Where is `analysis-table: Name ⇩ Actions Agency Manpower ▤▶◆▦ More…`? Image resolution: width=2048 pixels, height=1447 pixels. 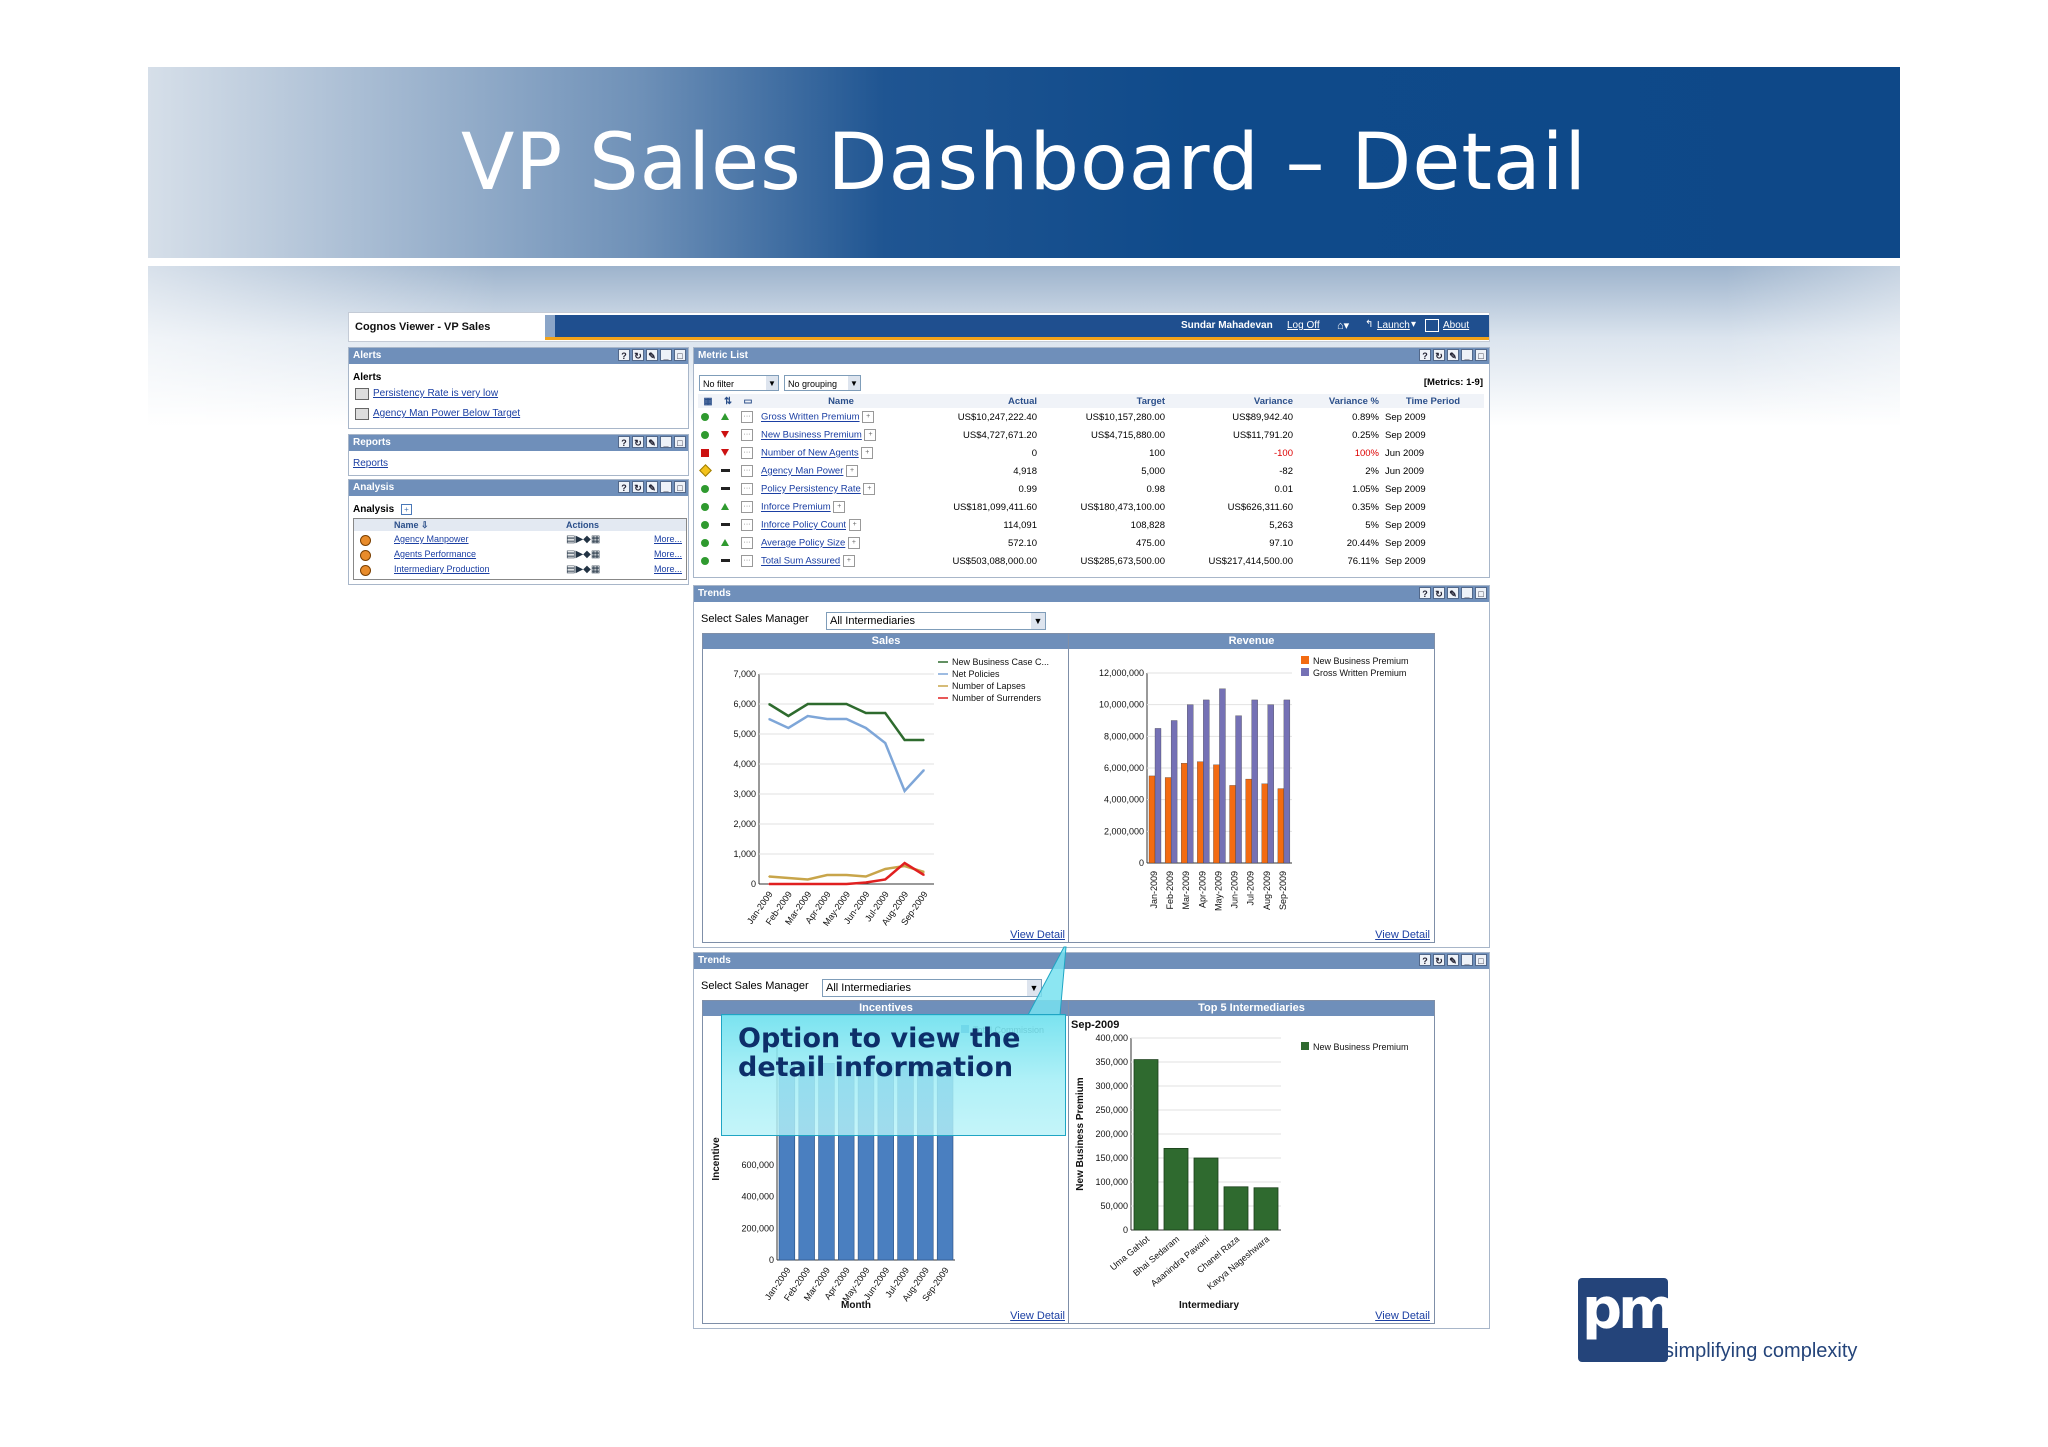
analysis-table: Name ⇩ Actions Agency Manpower ▤▶◆▦ More… is located at coordinates (520, 549).